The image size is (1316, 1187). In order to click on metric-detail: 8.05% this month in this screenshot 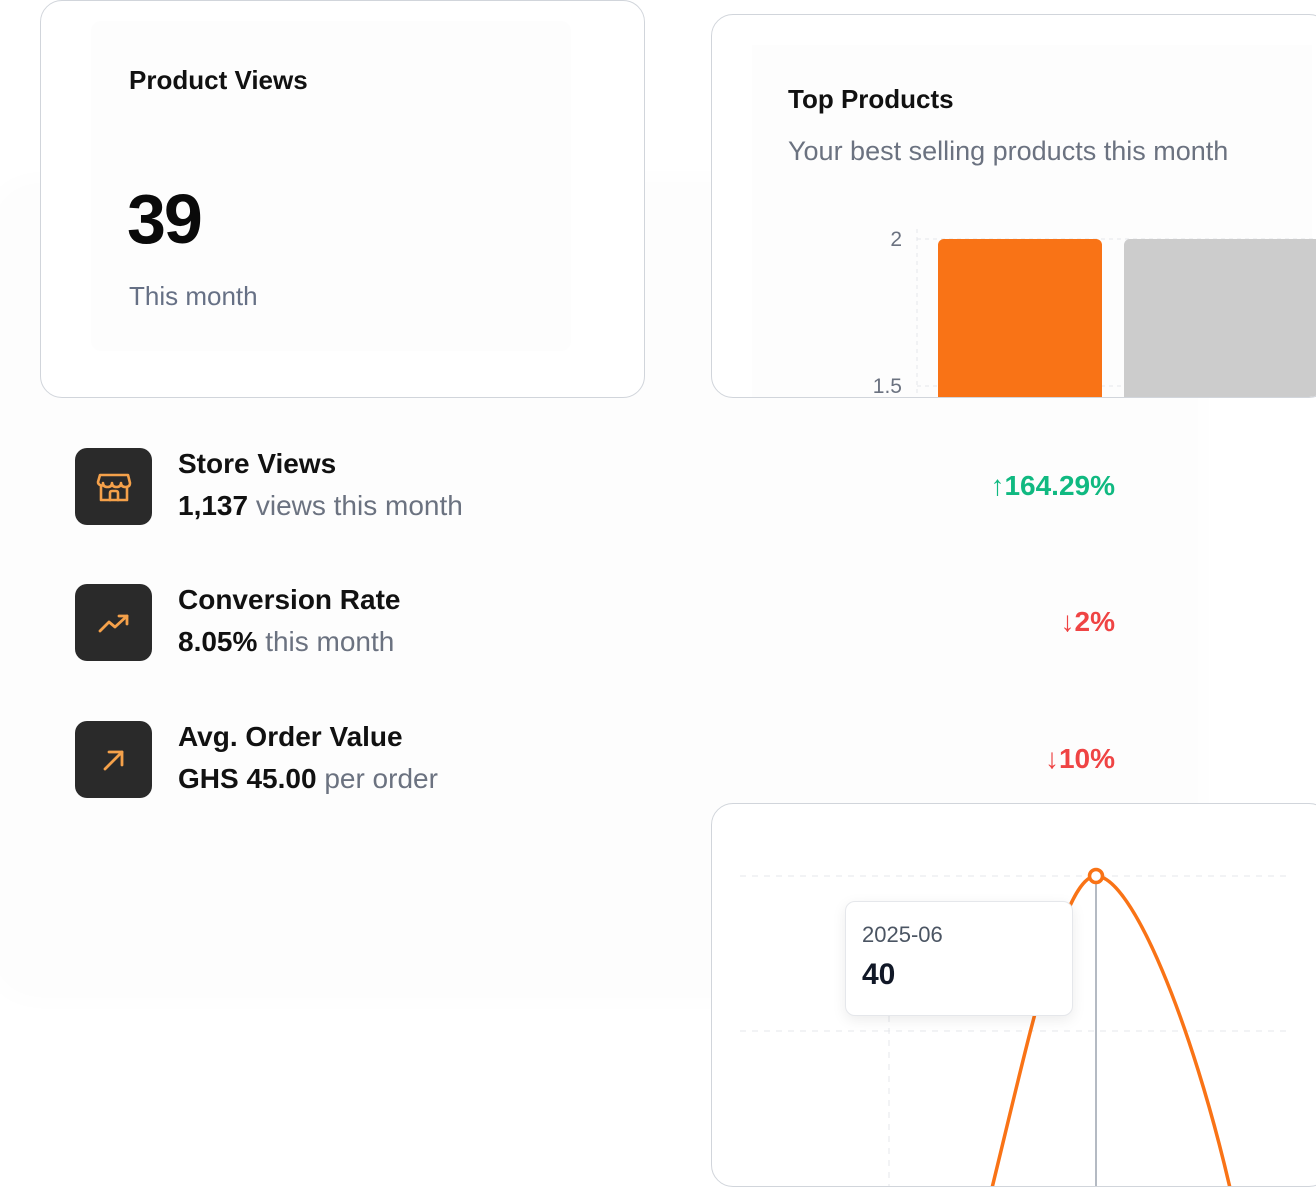, I will do `click(286, 642)`.